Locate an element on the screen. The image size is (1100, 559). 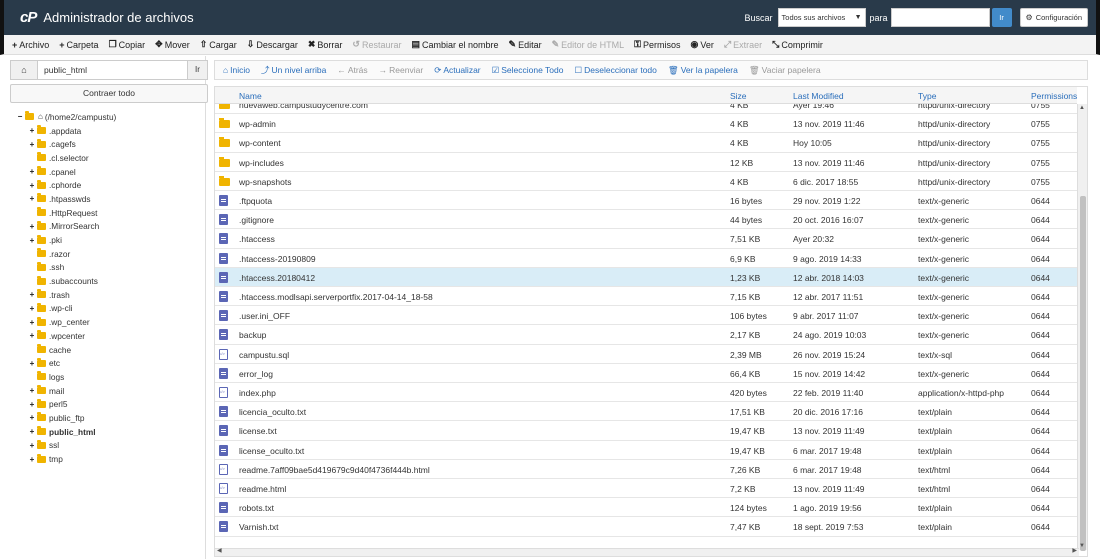
toolbar-rename-button: ▤ Cambiar el nombre is located at coordinates (454, 44).